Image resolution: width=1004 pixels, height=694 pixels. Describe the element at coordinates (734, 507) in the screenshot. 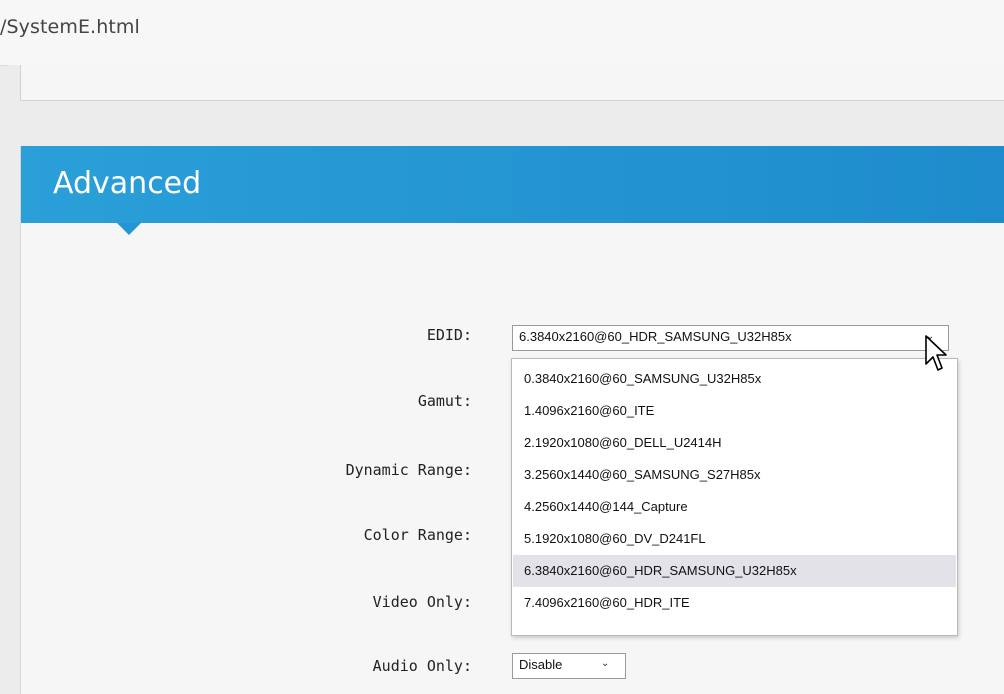

I see `edid-option: 4.2560x1440@144_Capture` at that location.